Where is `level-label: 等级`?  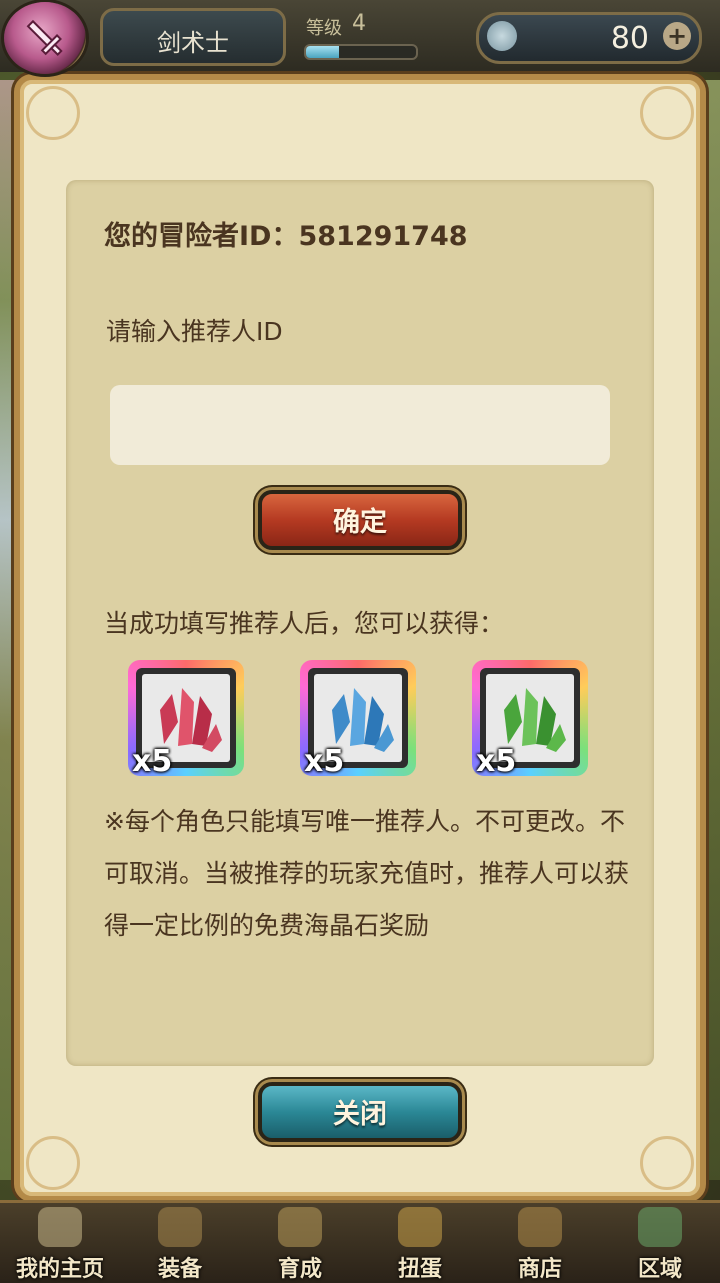 level-label: 等级 is located at coordinates (324, 28).